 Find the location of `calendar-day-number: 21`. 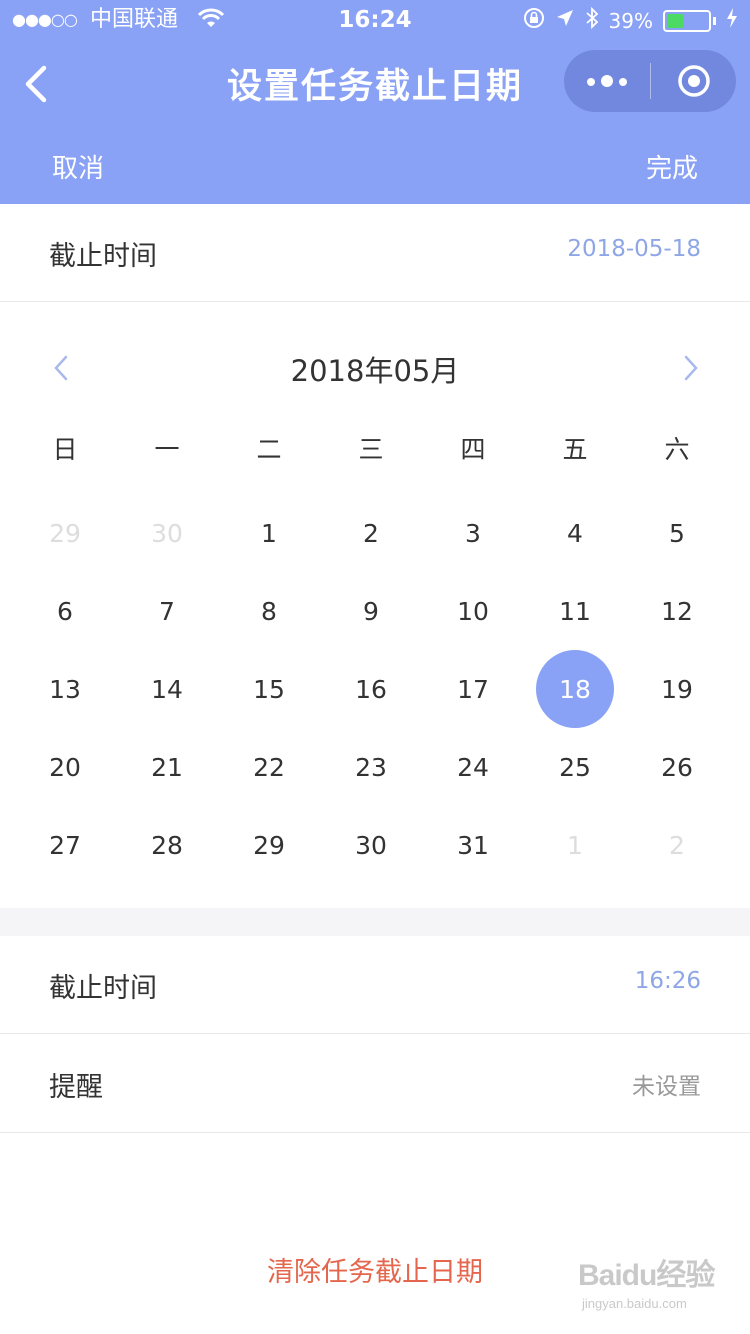

calendar-day-number: 21 is located at coordinates (167, 767).